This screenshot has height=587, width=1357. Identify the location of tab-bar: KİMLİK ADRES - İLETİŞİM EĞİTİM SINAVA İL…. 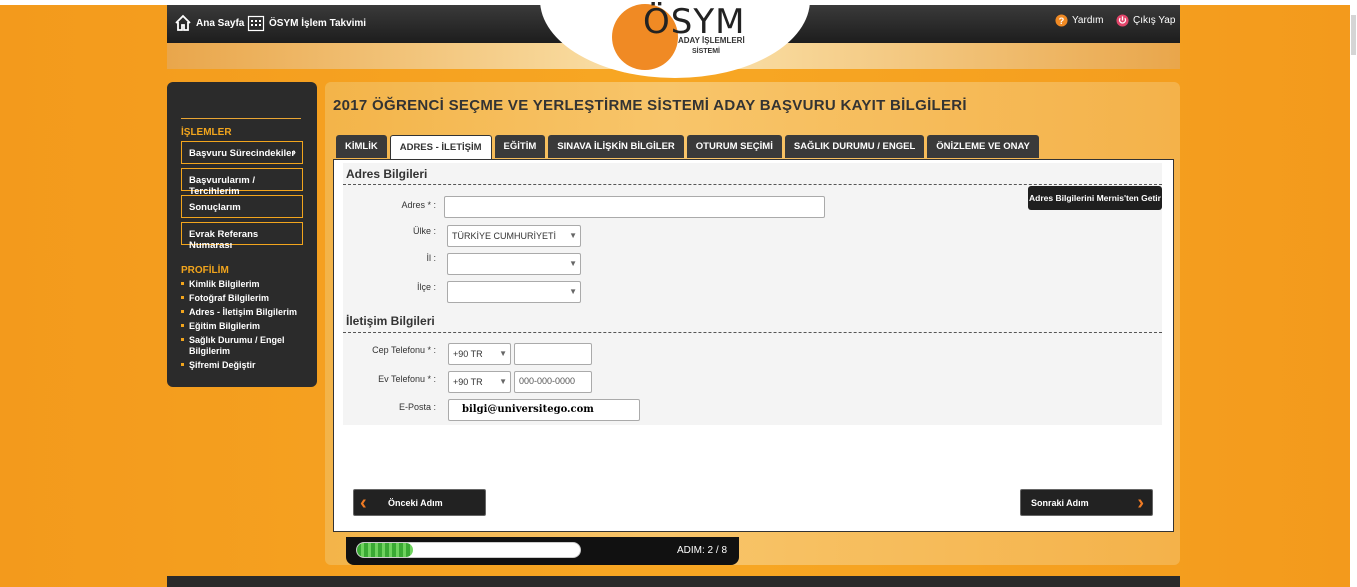
(687, 147).